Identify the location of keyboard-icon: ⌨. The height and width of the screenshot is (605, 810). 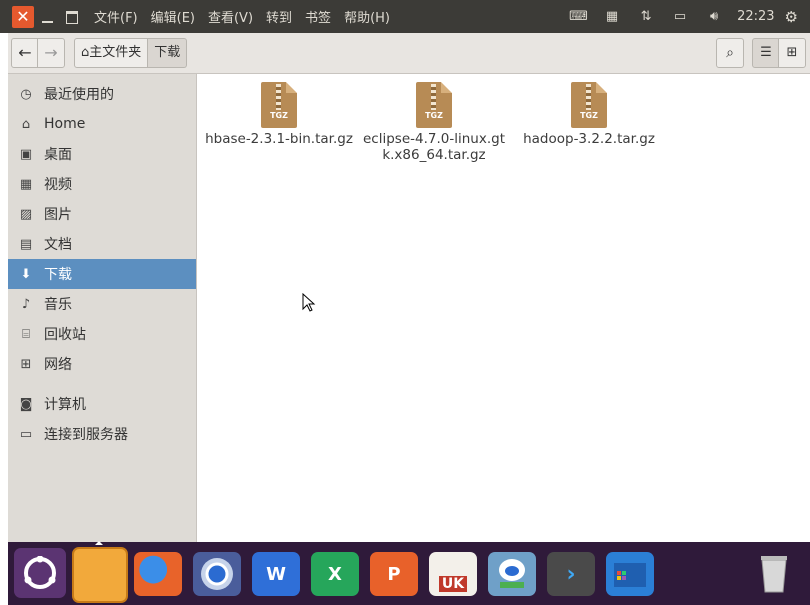
(578, 16).